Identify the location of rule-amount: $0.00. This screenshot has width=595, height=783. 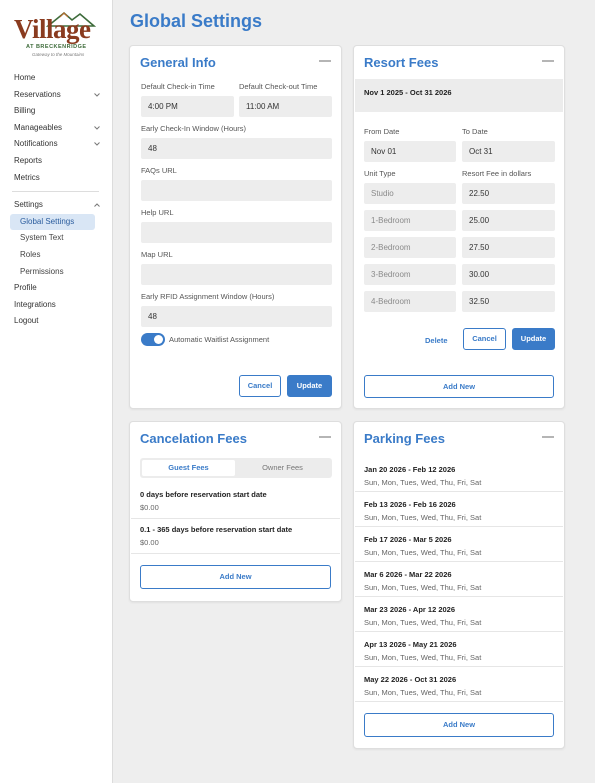
(149, 507).